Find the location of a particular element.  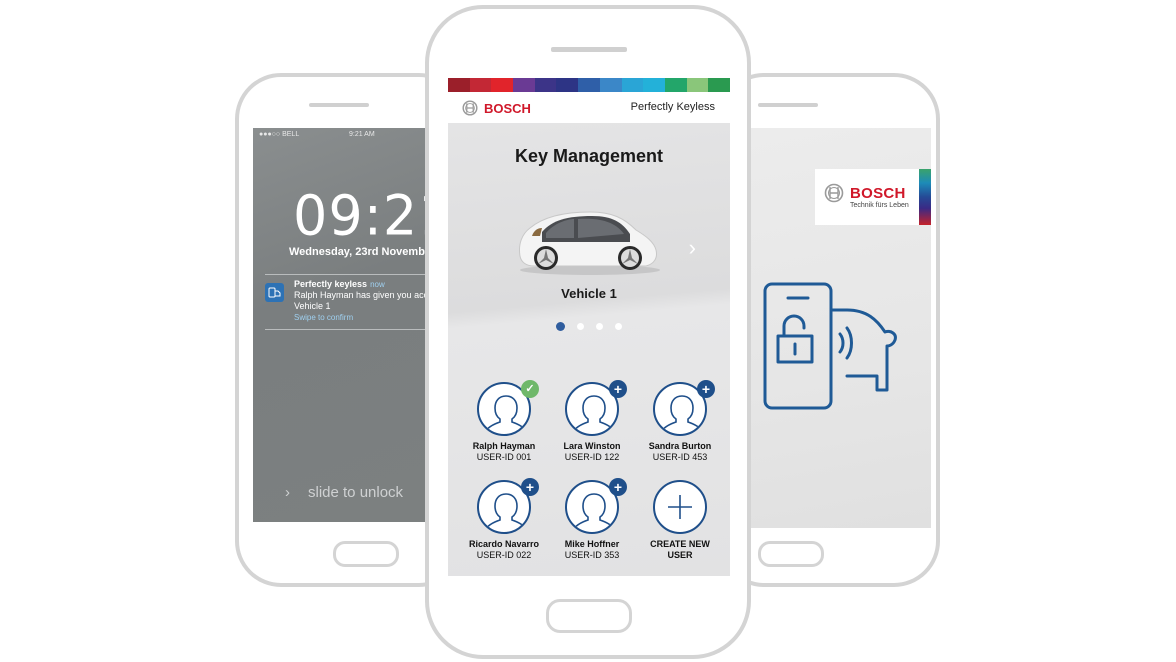

user-tile: ✓ Ralph Hayman USER-ID 001 is located at coordinates (504, 421).